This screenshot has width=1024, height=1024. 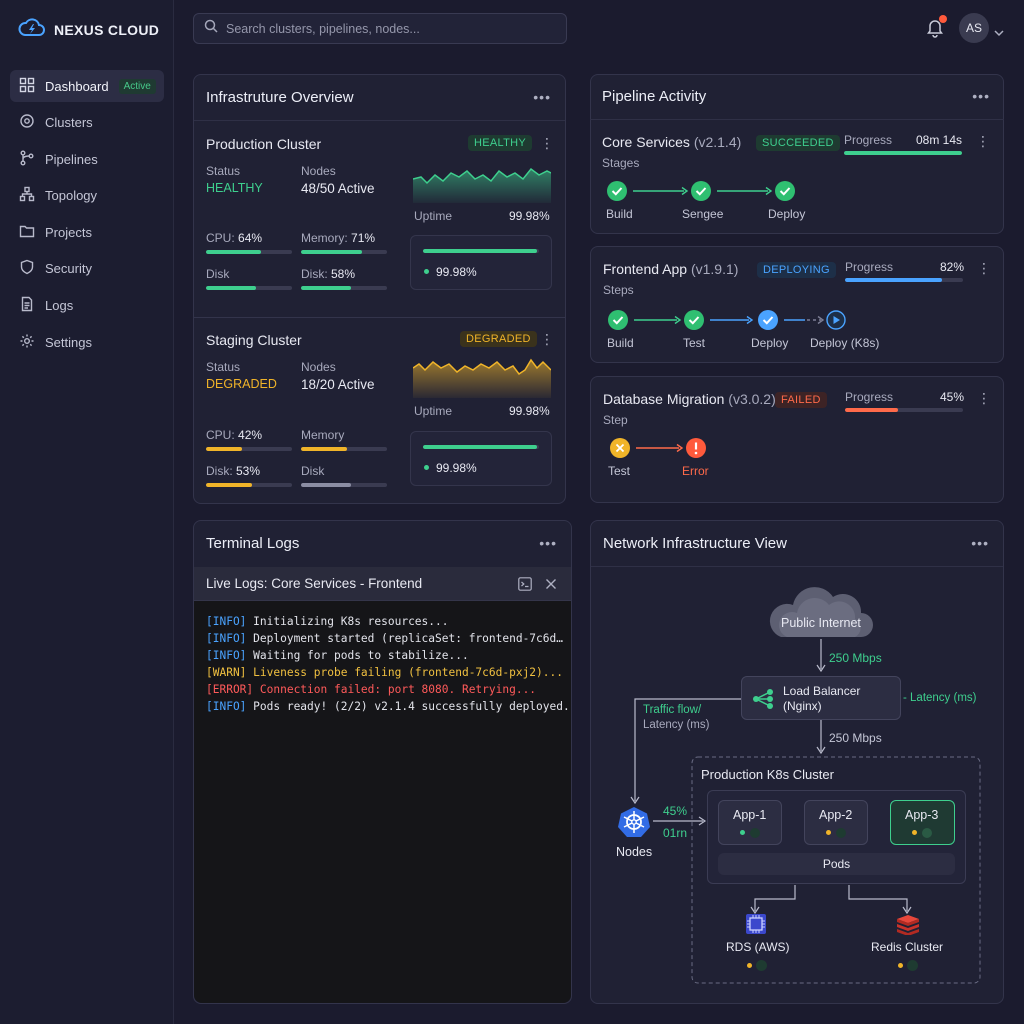 What do you see at coordinates (770, 343) in the screenshot?
I see `stage-label: Deploy` at bounding box center [770, 343].